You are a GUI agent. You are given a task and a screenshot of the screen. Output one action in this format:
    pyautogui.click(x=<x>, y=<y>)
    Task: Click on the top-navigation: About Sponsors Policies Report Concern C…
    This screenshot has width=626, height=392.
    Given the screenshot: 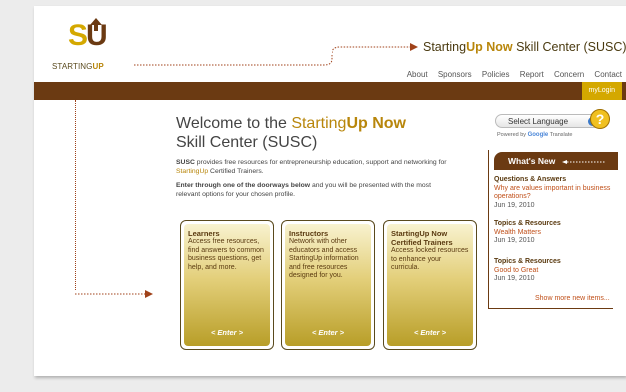 What is the action you would take?
    pyautogui.click(x=510, y=74)
    